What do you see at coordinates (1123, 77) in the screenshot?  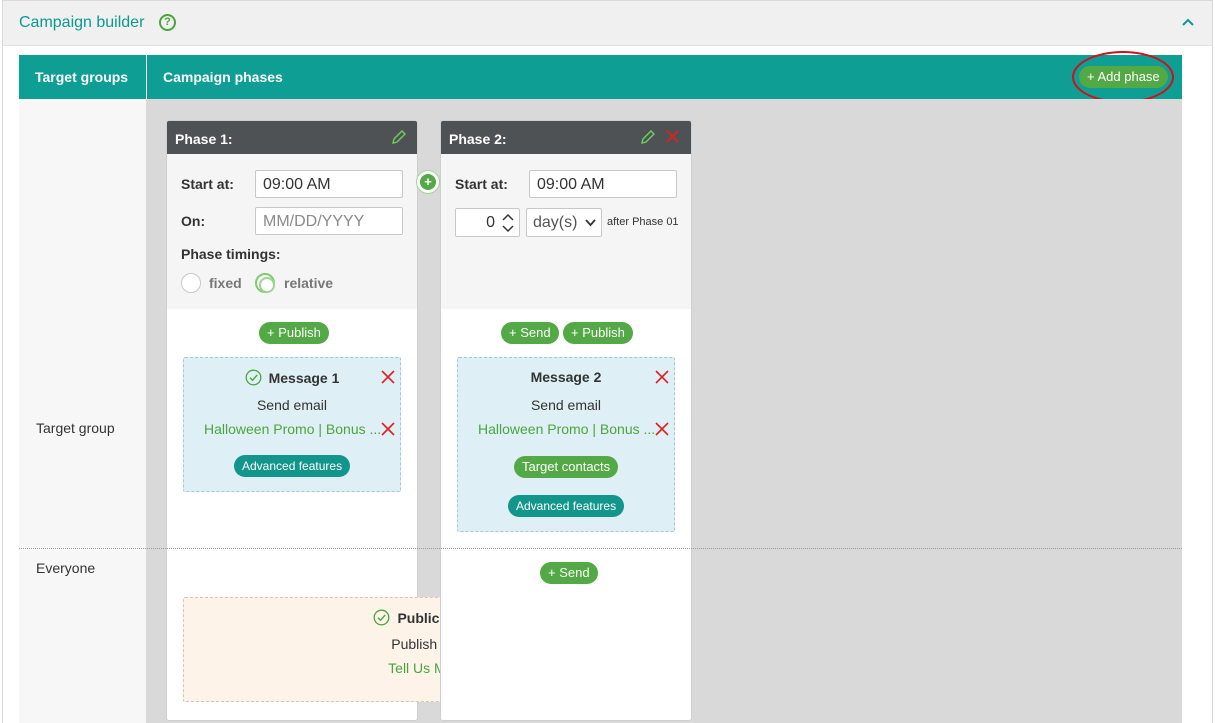 I see `add-phase-button: + Add phase` at bounding box center [1123, 77].